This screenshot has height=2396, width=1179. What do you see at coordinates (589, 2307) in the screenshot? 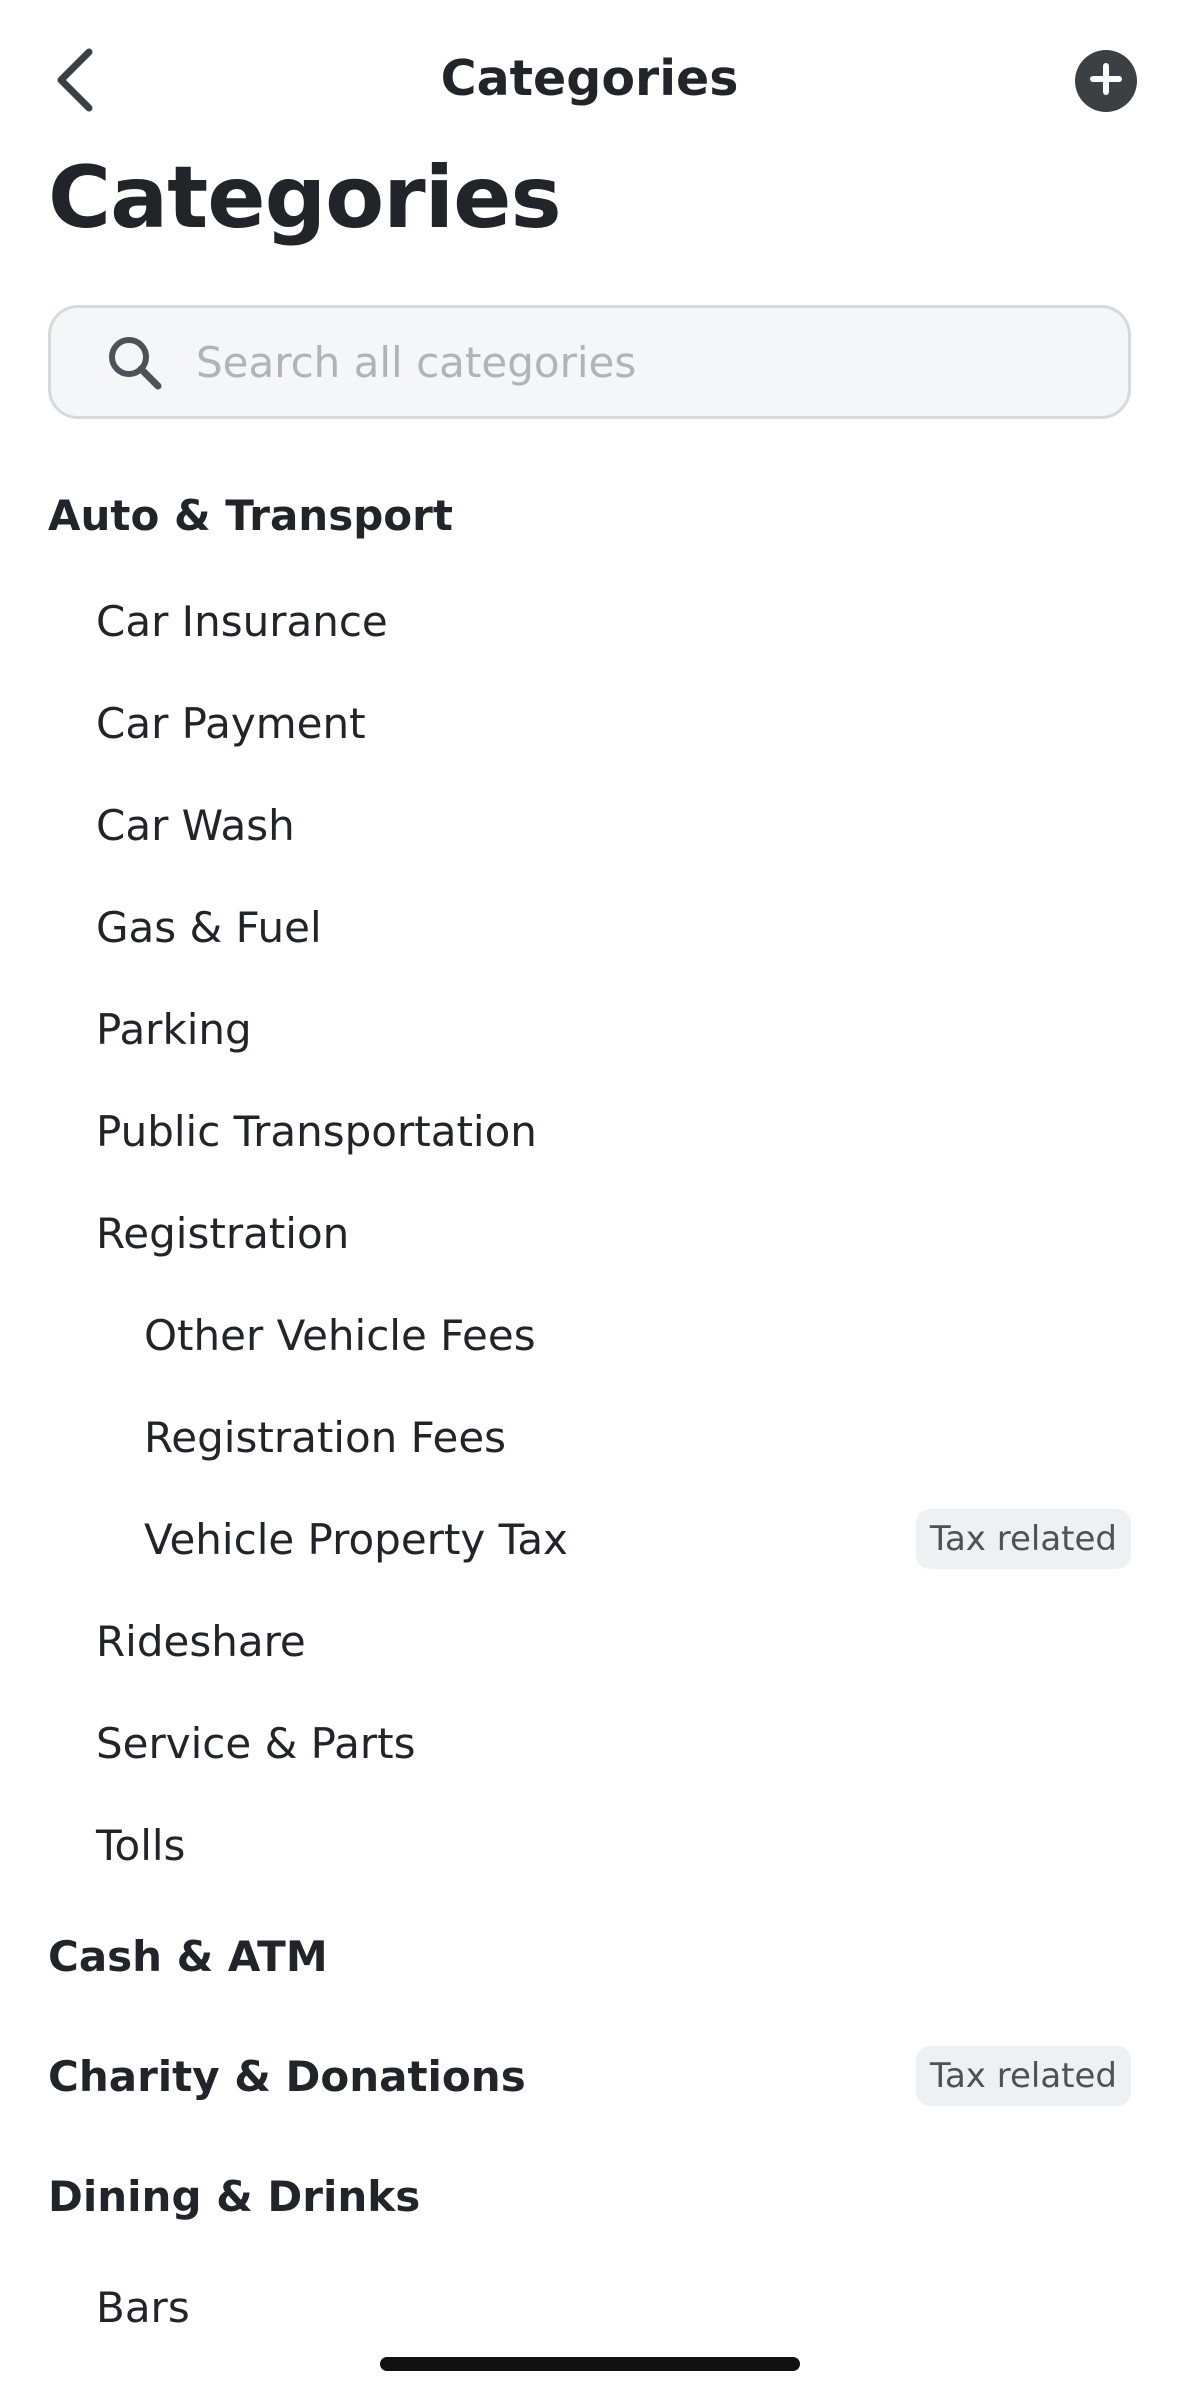
I see `category-item-bars: Bars` at bounding box center [589, 2307].